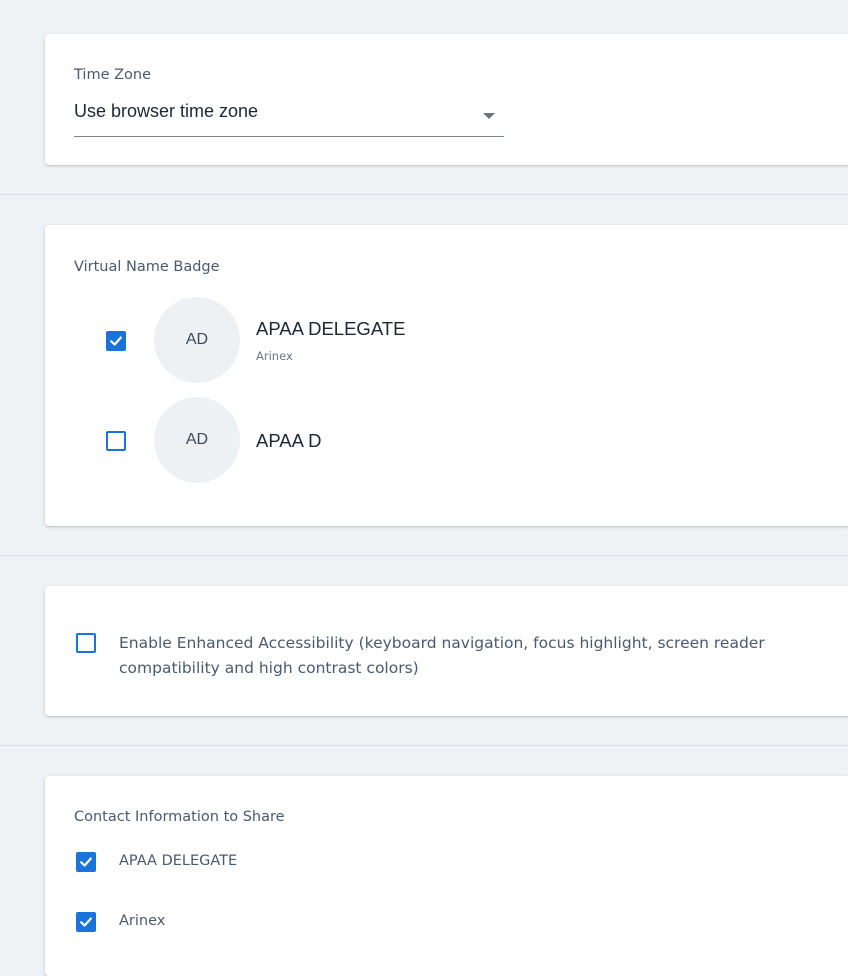 Image resolution: width=848 pixels, height=976 pixels. Describe the element at coordinates (116, 441) in the screenshot. I see `badge-option-2-checkbox` at that location.